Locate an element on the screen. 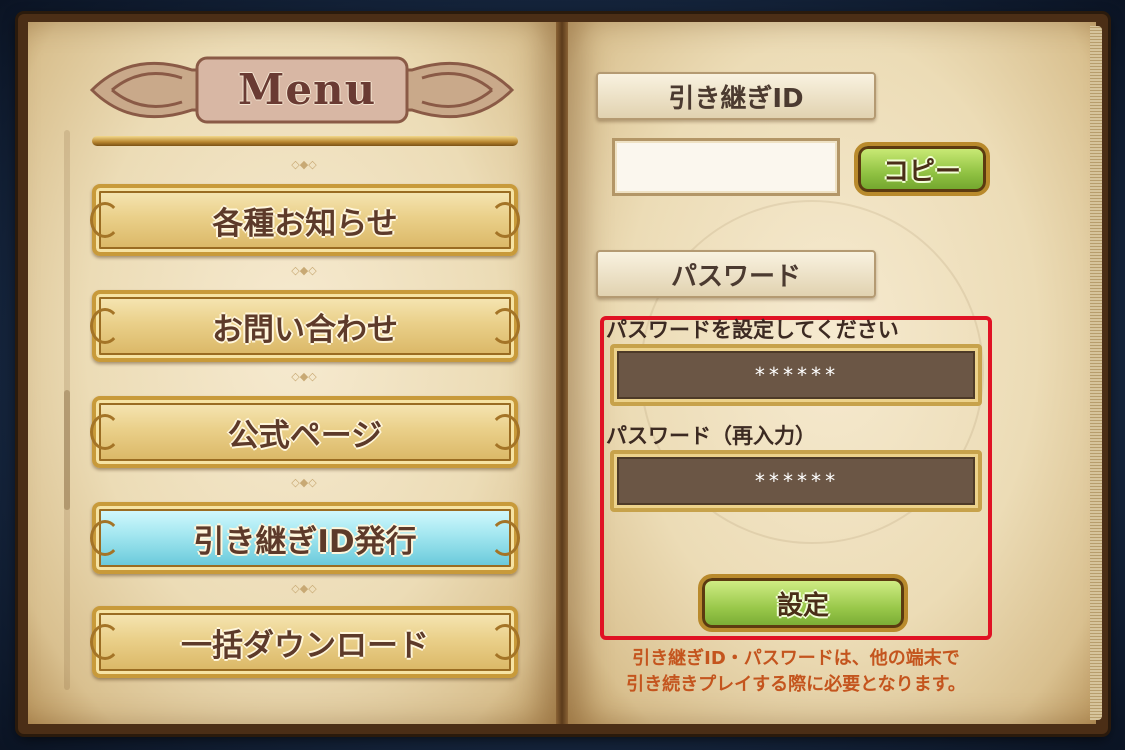 The width and height of the screenshot is (1125, 750). password-confirm-label: パスワード（再入力） is located at coordinates (711, 436).